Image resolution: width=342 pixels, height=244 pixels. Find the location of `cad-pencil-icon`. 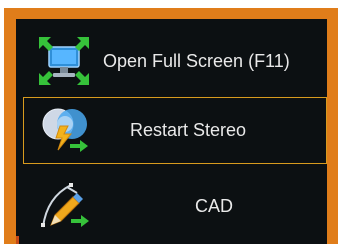

cad-pencil-icon is located at coordinates (65, 205).